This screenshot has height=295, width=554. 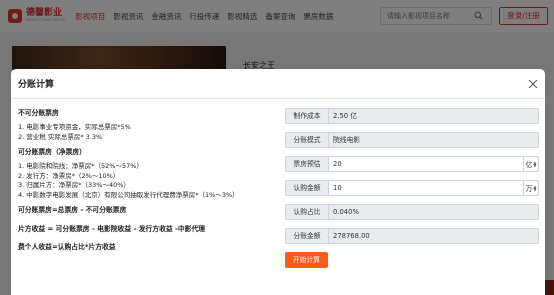 What do you see at coordinates (74, 127) in the screenshot?
I see `non-split-line: 1. 电影事业专项资金，实际总票房*5%` at bounding box center [74, 127].